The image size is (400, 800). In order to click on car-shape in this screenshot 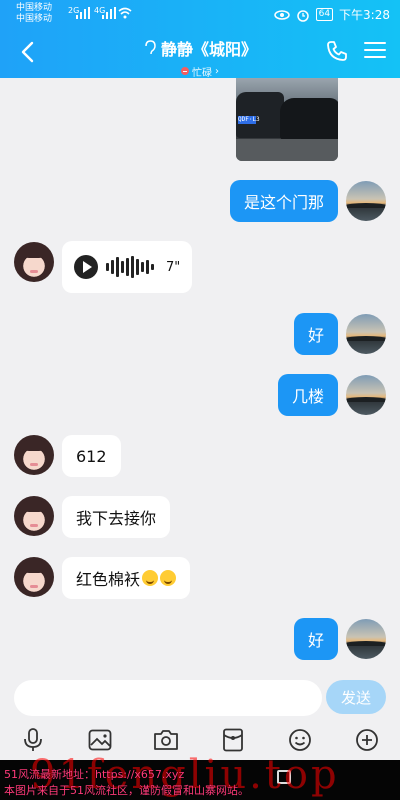, I will do `click(260, 115)`.